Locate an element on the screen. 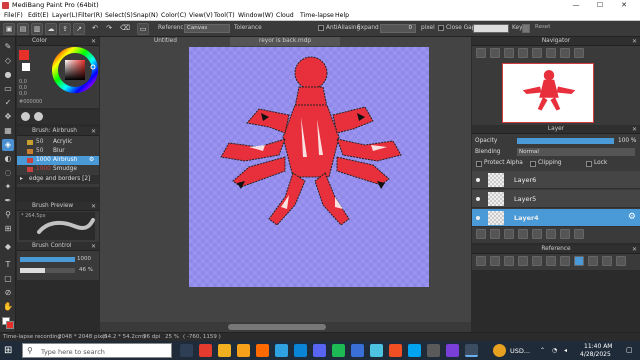 The width and height of the screenshot is (640, 360). close-gaps-slider is located at coordinates (491, 28).